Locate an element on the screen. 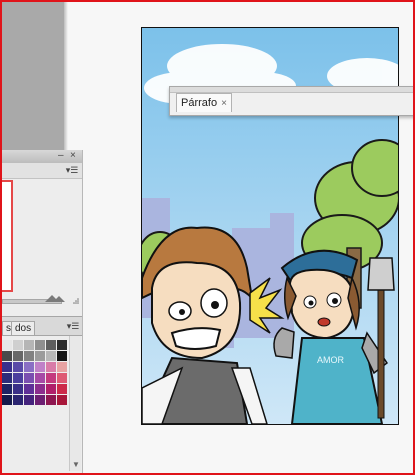 This screenshot has height=475, width=415. swatch-grid is located at coordinates (34, 372).